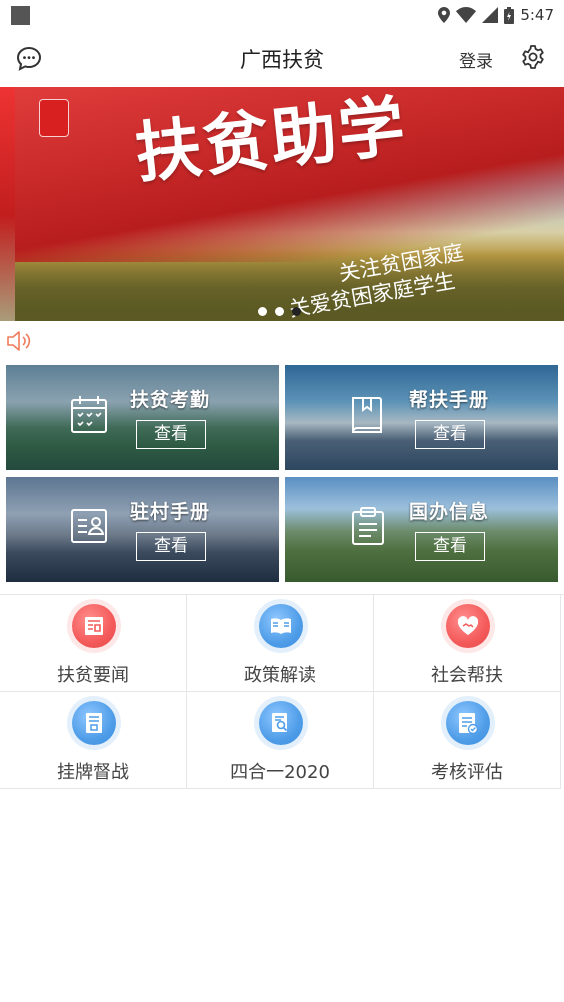 This screenshot has height=1002, width=564. What do you see at coordinates (94, 626) in the screenshot?
I see `news-icon` at bounding box center [94, 626].